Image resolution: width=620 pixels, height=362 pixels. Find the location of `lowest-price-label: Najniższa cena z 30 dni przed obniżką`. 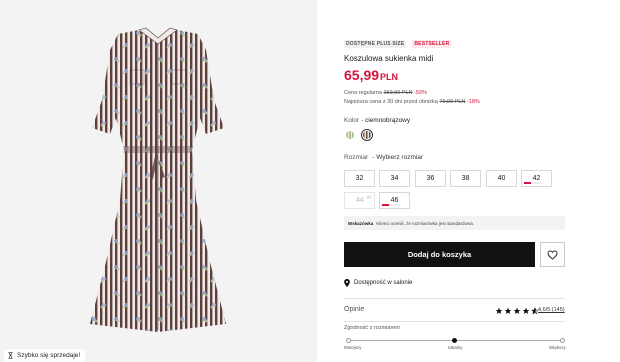

lowest-price-label: Najniższa cena z 30 dni przed obniżką is located at coordinates (391, 102).